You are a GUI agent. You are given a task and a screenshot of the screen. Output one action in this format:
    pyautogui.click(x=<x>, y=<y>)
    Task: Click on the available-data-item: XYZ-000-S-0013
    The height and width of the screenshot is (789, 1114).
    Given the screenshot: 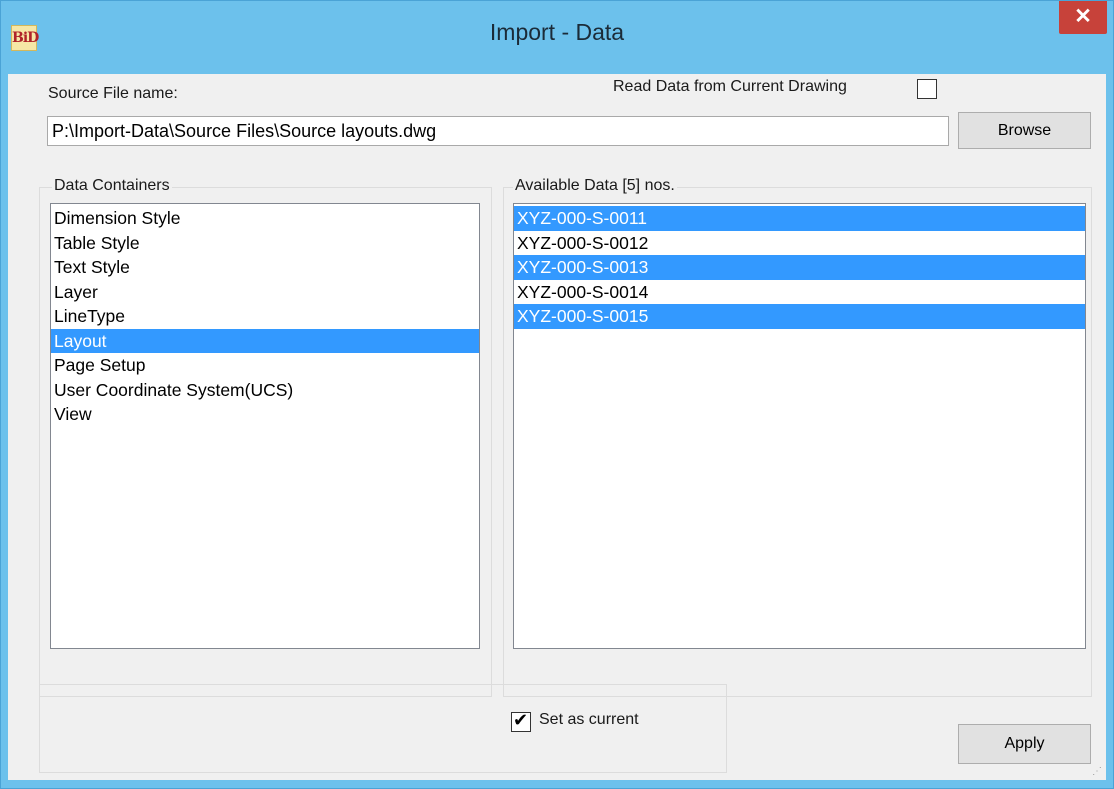 What is the action you would take?
    pyautogui.click(x=799, y=267)
    